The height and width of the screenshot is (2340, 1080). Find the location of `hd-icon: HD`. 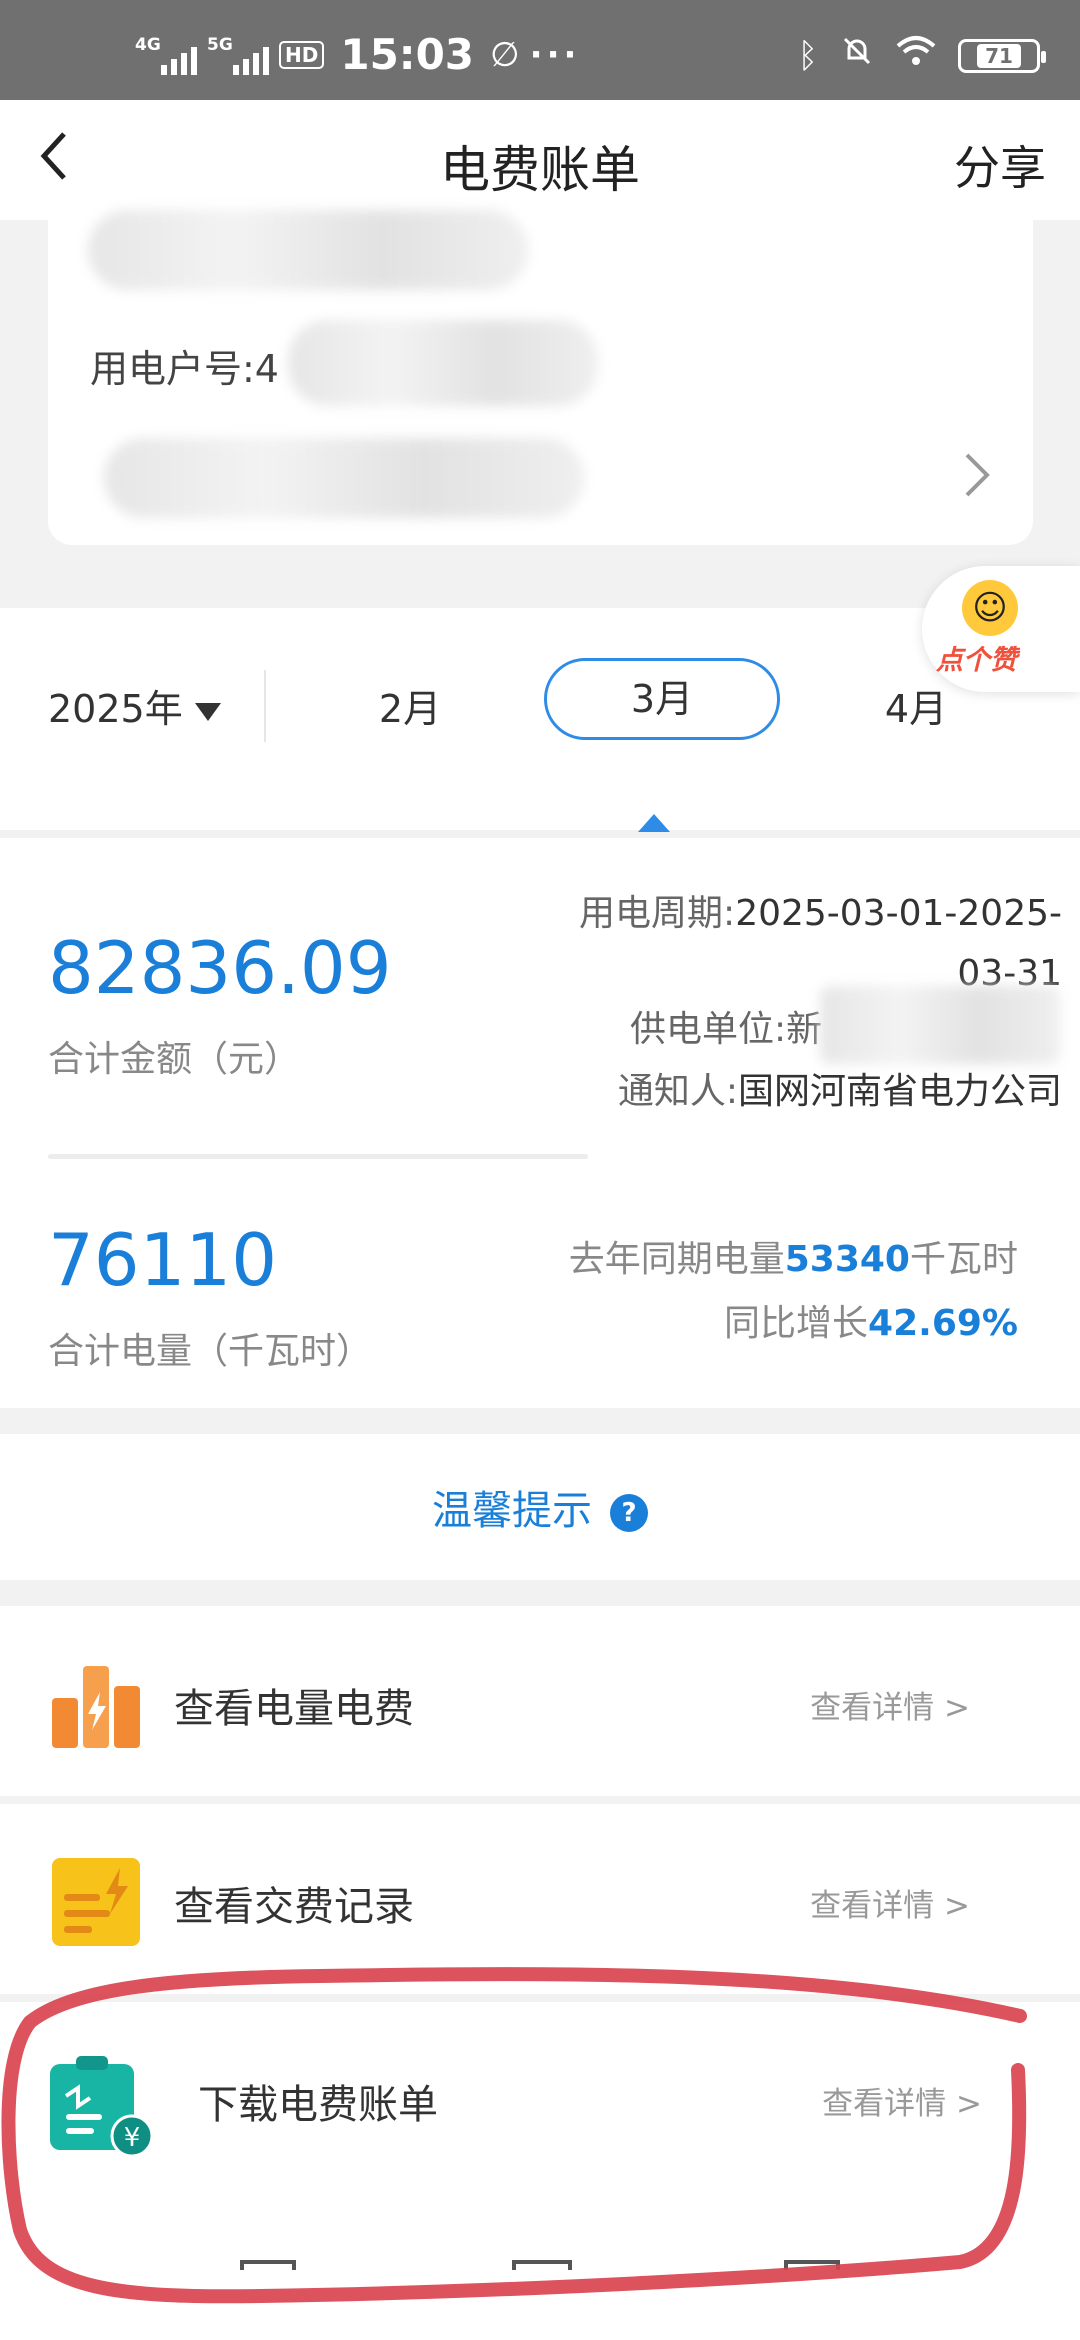

hd-icon: HD is located at coordinates (302, 54).